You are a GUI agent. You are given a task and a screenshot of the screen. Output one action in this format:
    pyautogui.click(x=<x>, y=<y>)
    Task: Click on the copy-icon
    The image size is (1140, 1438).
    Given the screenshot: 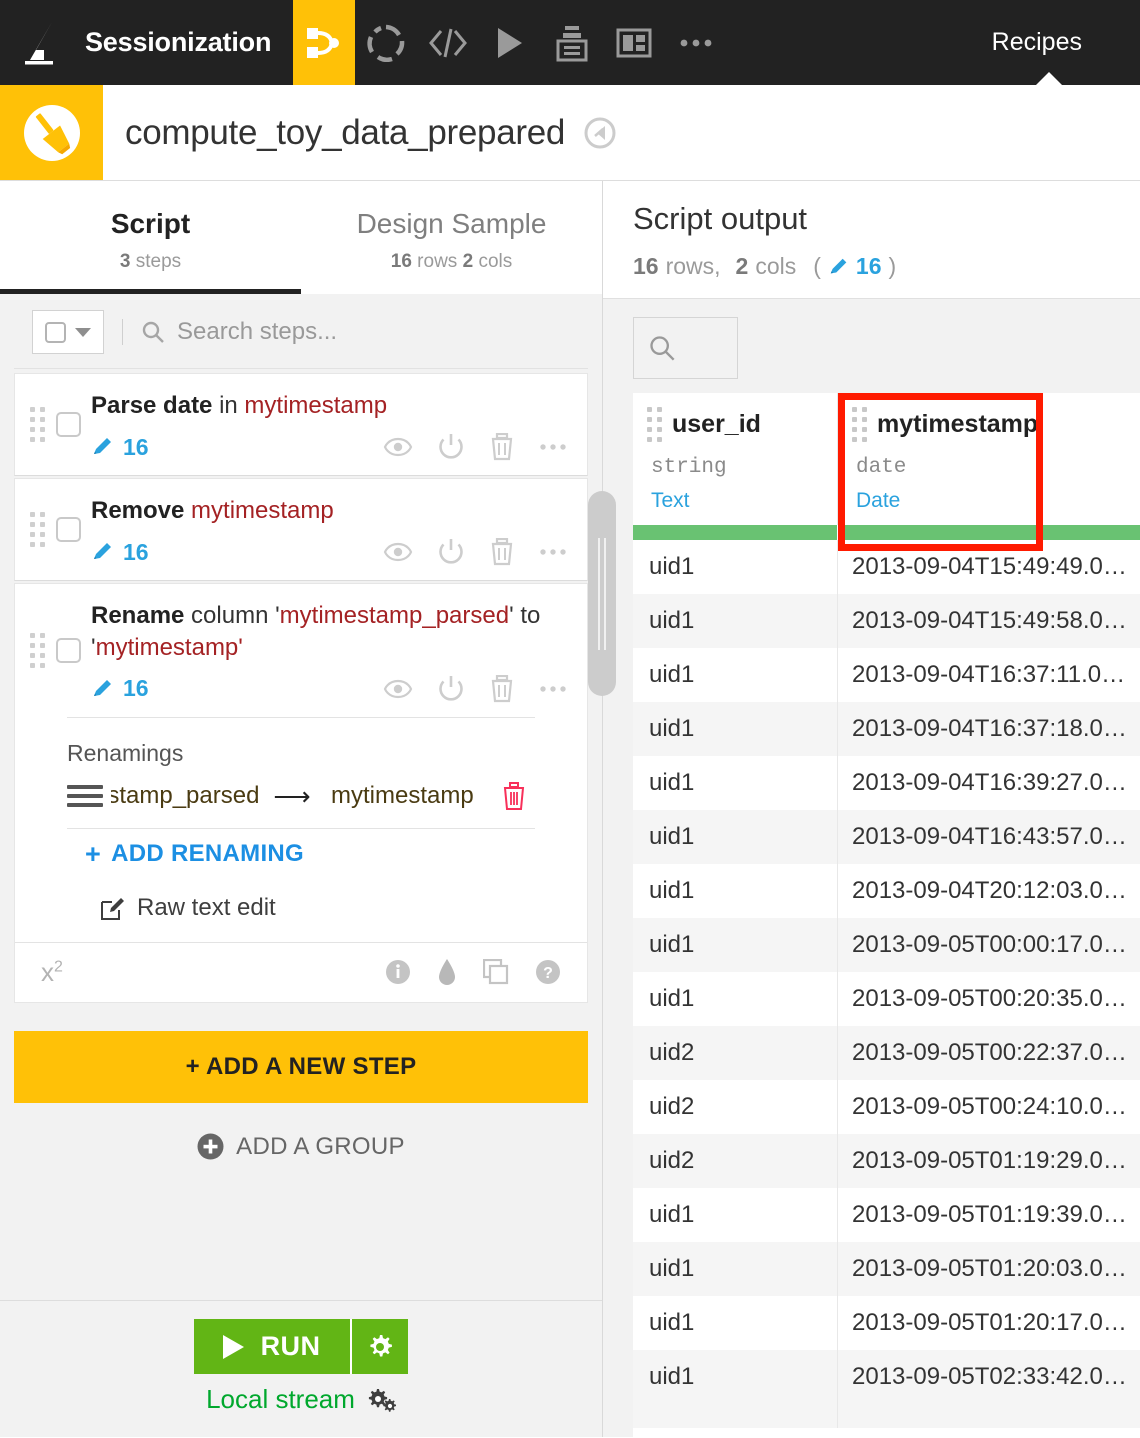 What is the action you would take?
    pyautogui.click(x=496, y=972)
    